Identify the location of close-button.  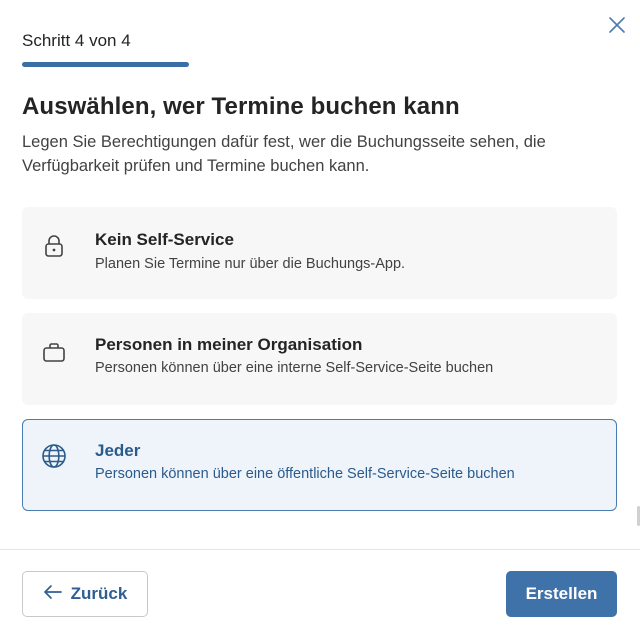
(617, 27).